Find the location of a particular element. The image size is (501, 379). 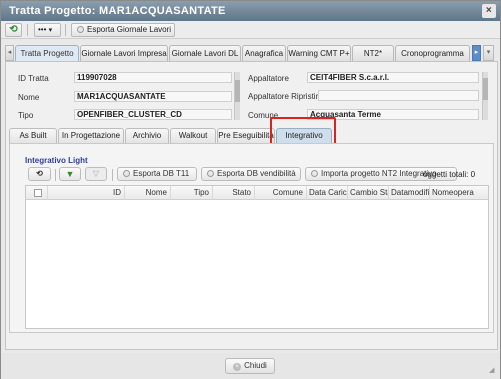

window-title: Tratta Progetto: MAR1ACQUASANTATE is located at coordinates (117, 11).